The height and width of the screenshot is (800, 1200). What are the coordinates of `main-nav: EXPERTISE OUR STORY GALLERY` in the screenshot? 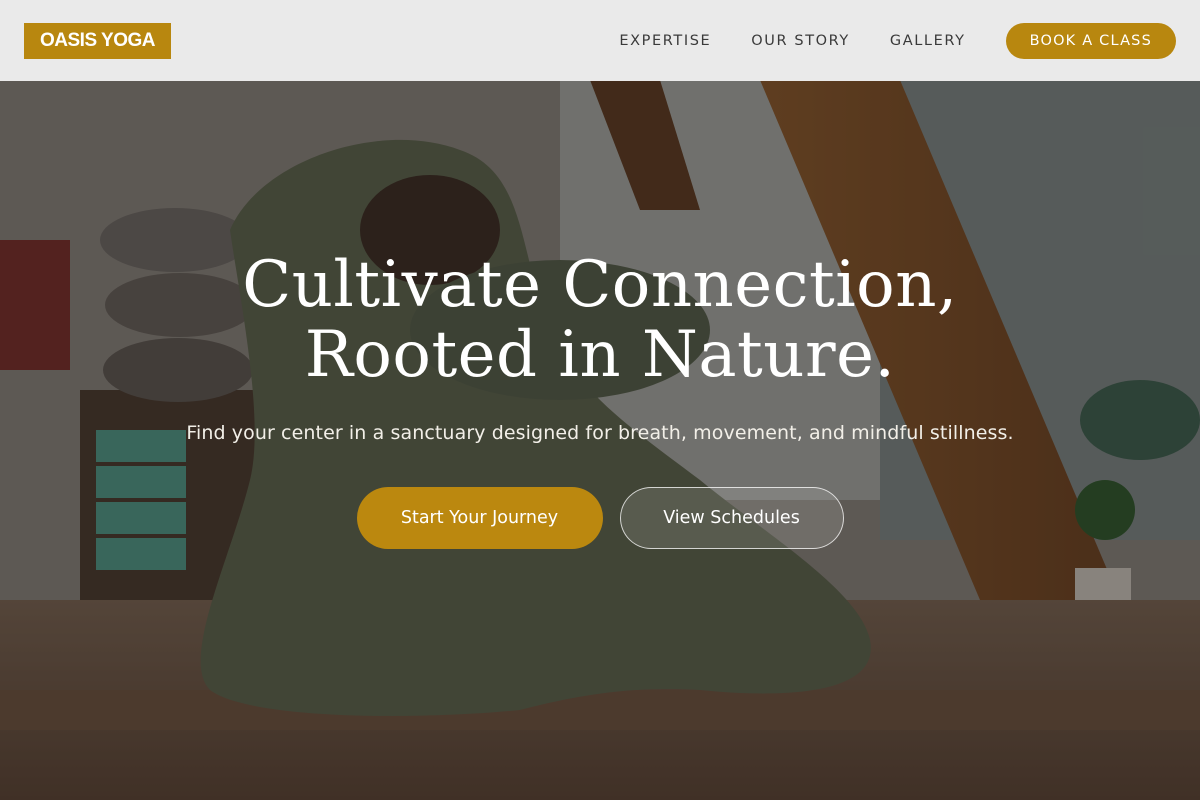 It's located at (792, 41).